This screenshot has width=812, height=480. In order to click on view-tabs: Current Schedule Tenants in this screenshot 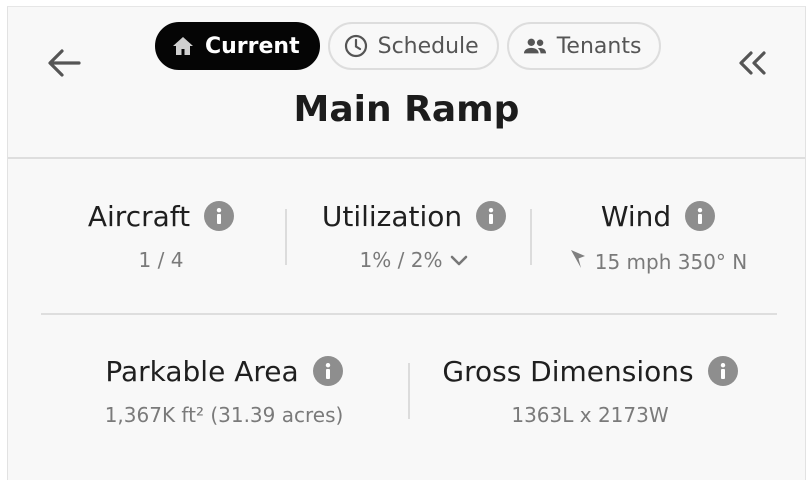, I will do `click(408, 46)`.